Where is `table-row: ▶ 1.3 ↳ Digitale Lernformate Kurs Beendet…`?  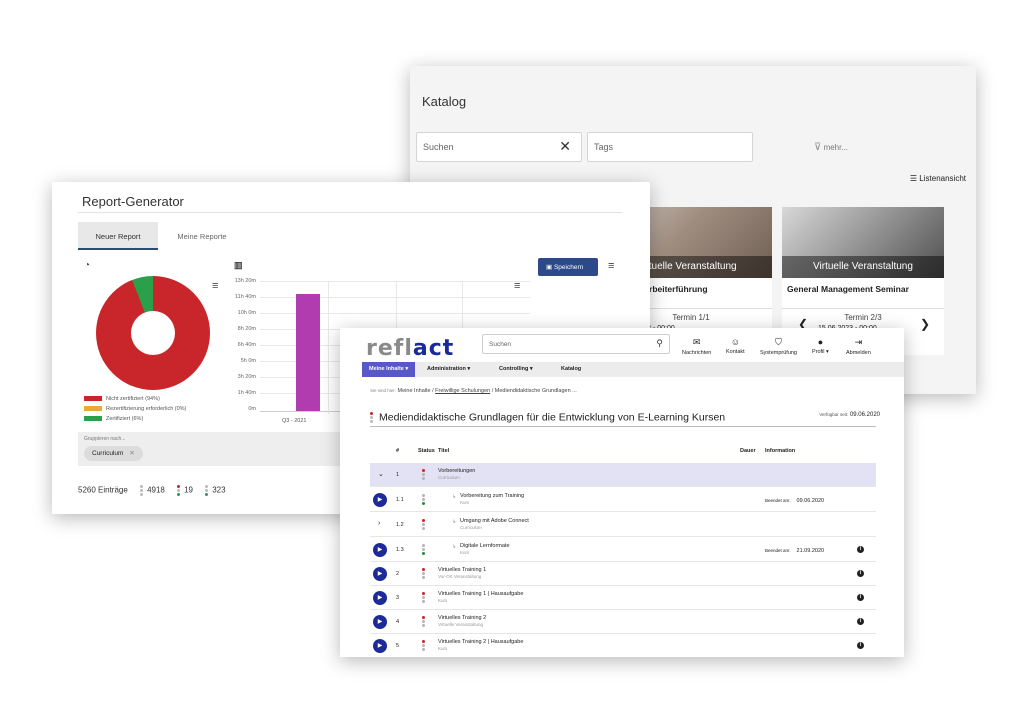
table-row: ▶ 1.3 ↳ Digitale Lernformate Kurs Beendet… is located at coordinates (623, 550).